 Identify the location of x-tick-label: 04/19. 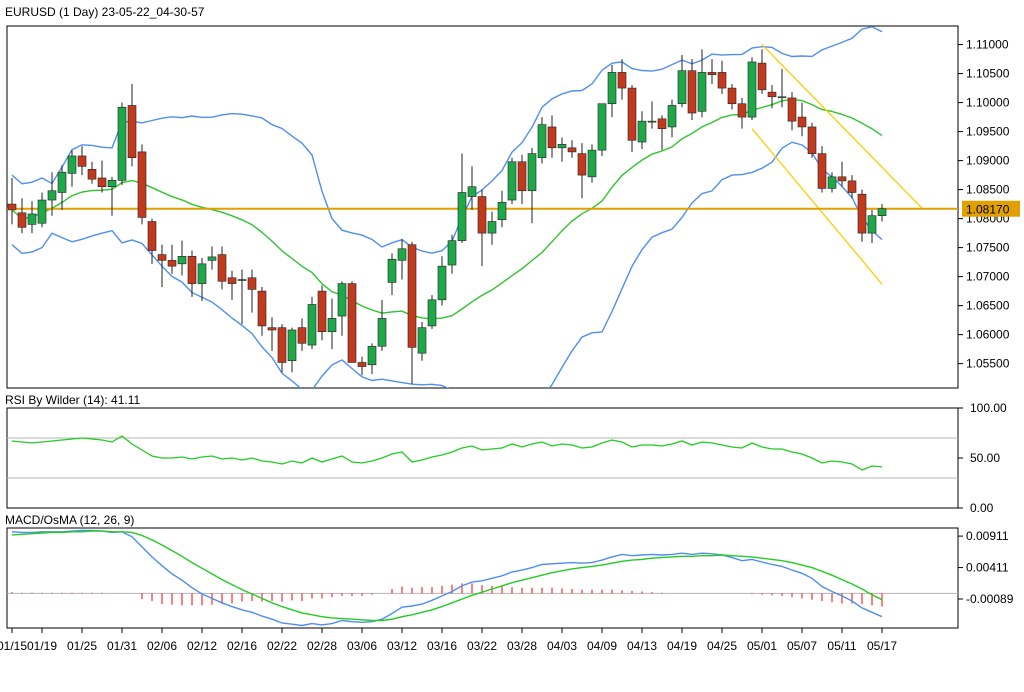
(682, 646).